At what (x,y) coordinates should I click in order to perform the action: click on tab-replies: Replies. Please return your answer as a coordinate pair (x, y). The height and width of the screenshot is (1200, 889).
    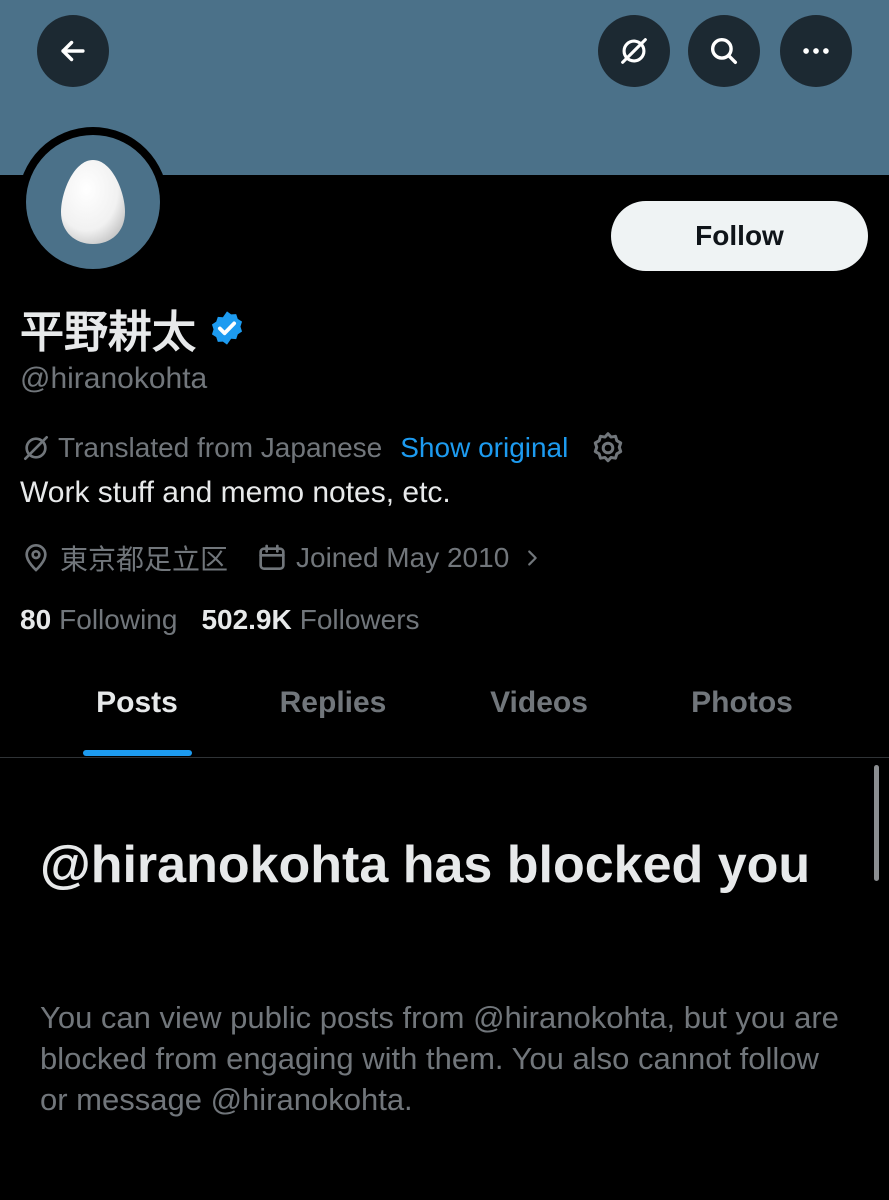
    Looking at the image, I should click on (333, 703).